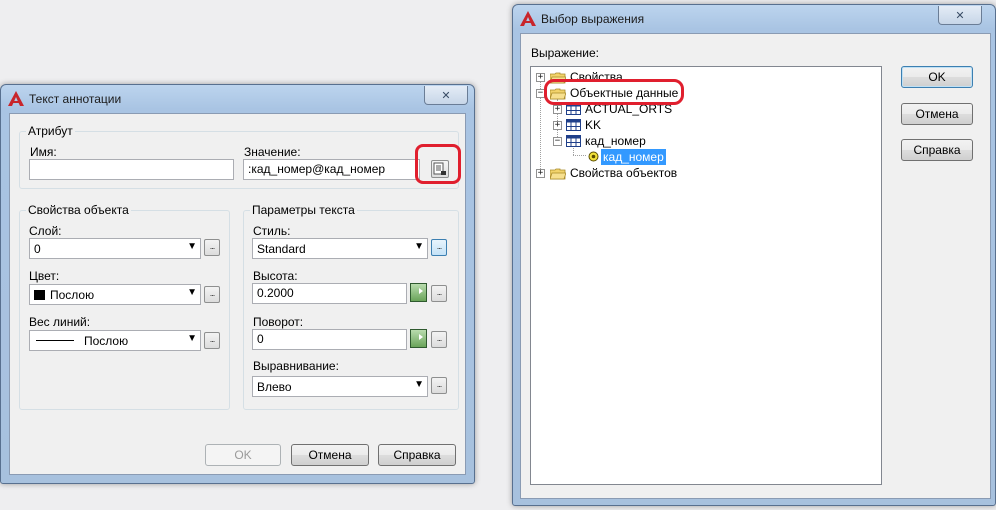 Image resolution: width=996 pixels, height=510 pixels. What do you see at coordinates (614, 92) in the screenshot?
I see `object-data-highlight` at bounding box center [614, 92].